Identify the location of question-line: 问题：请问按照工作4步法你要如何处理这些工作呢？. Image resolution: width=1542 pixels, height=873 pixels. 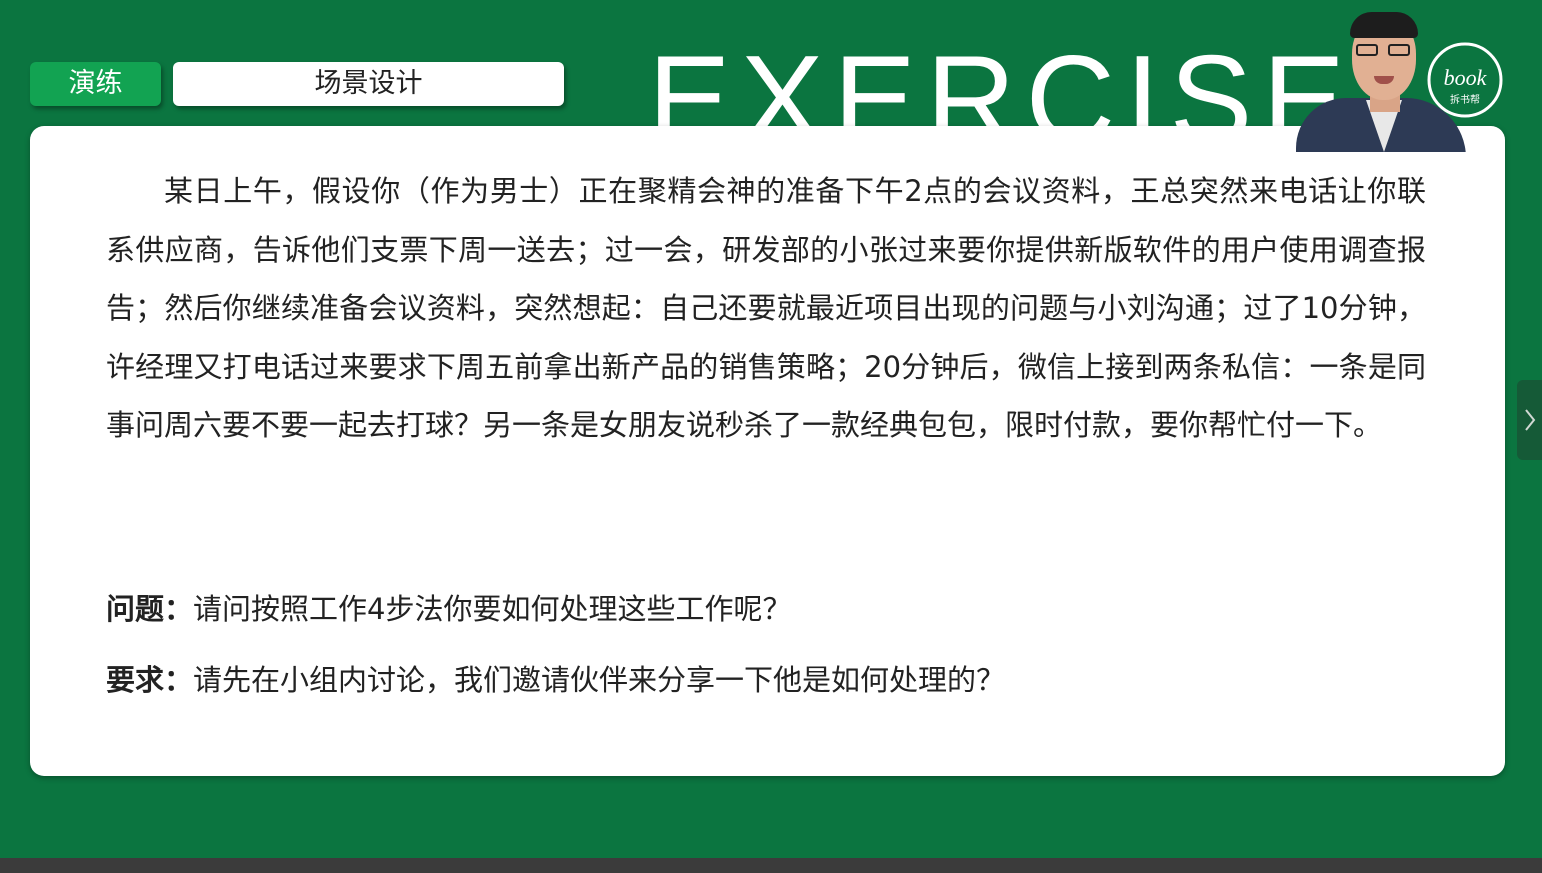
(766, 609).